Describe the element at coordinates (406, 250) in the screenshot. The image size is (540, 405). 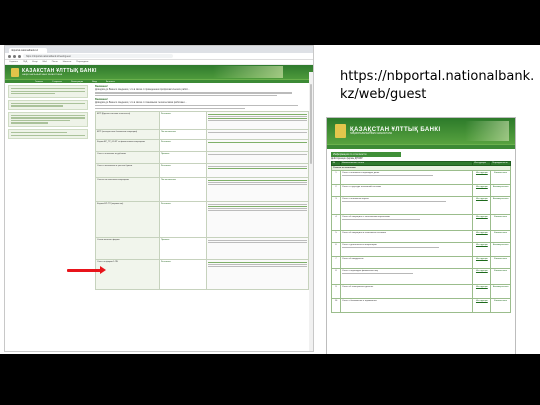
I see `form-name: Отчет о деятельности операторов` at that location.